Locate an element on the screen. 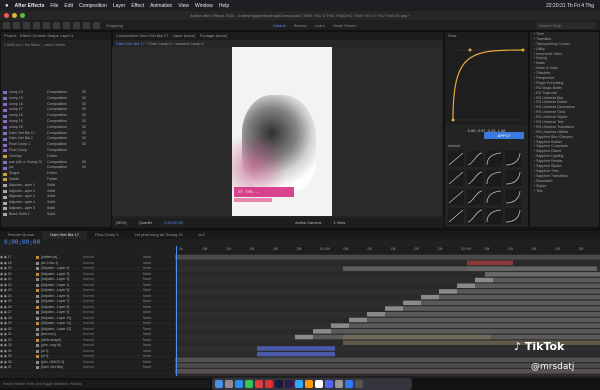 Image resolution: width=600 pixels, height=390 pixels. menu-window: Window is located at coordinates (204, 6).